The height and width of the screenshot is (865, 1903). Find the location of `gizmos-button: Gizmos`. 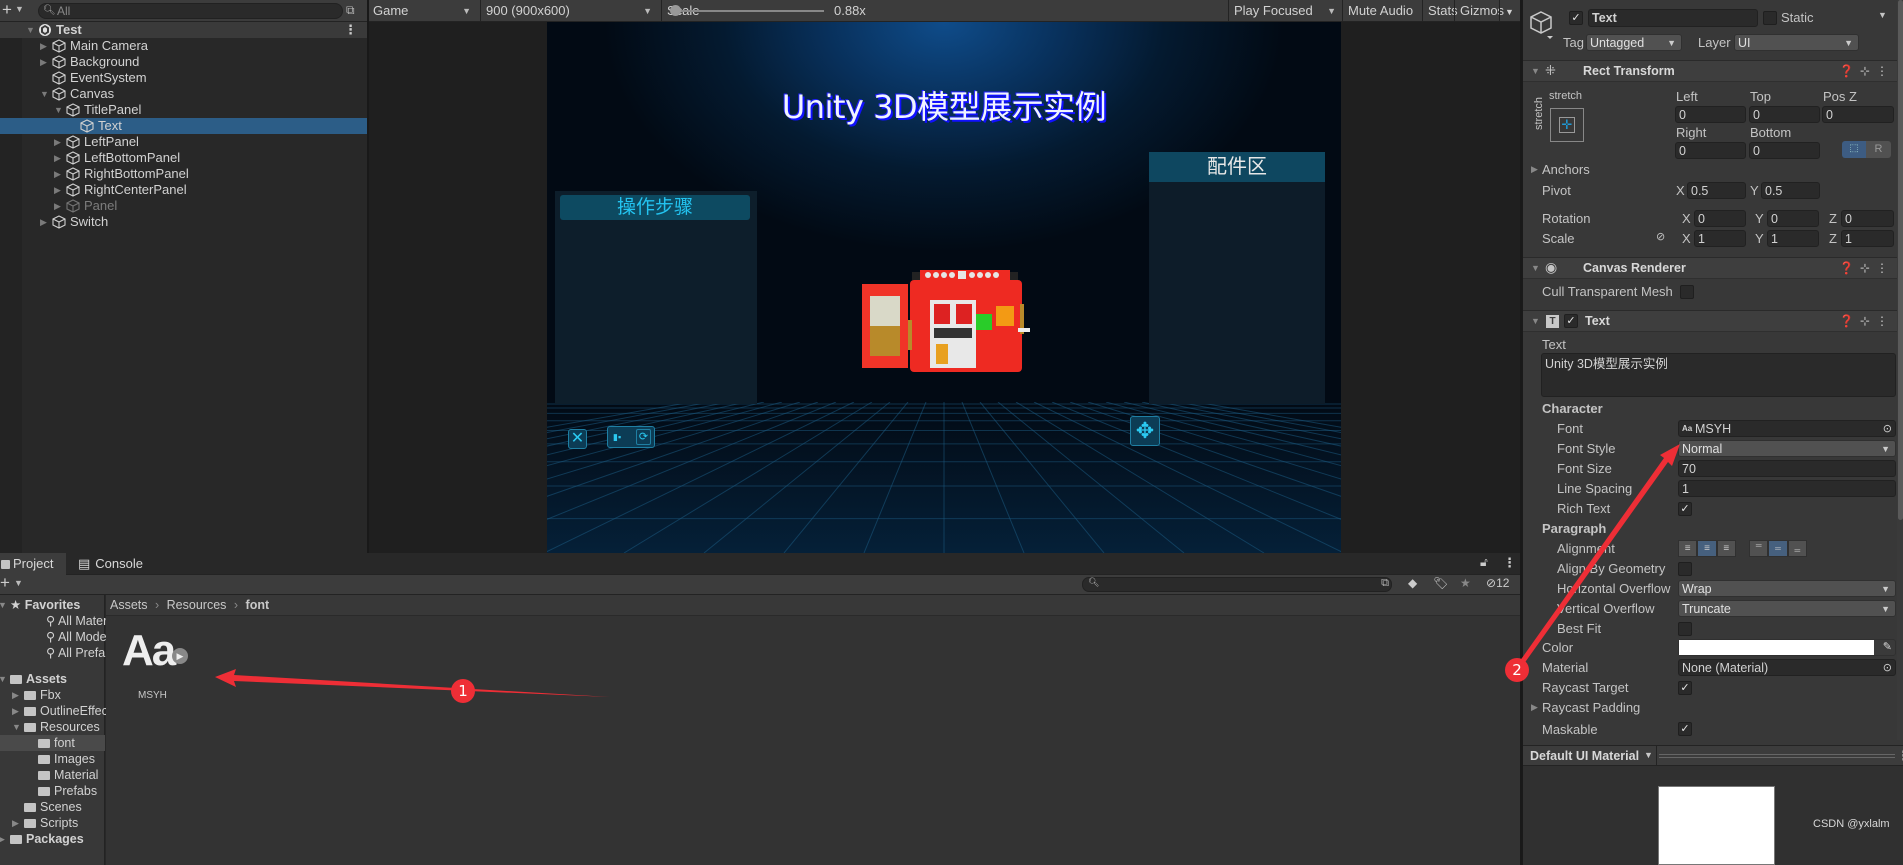

gizmos-button: Gizmos is located at coordinates (1480, 11).